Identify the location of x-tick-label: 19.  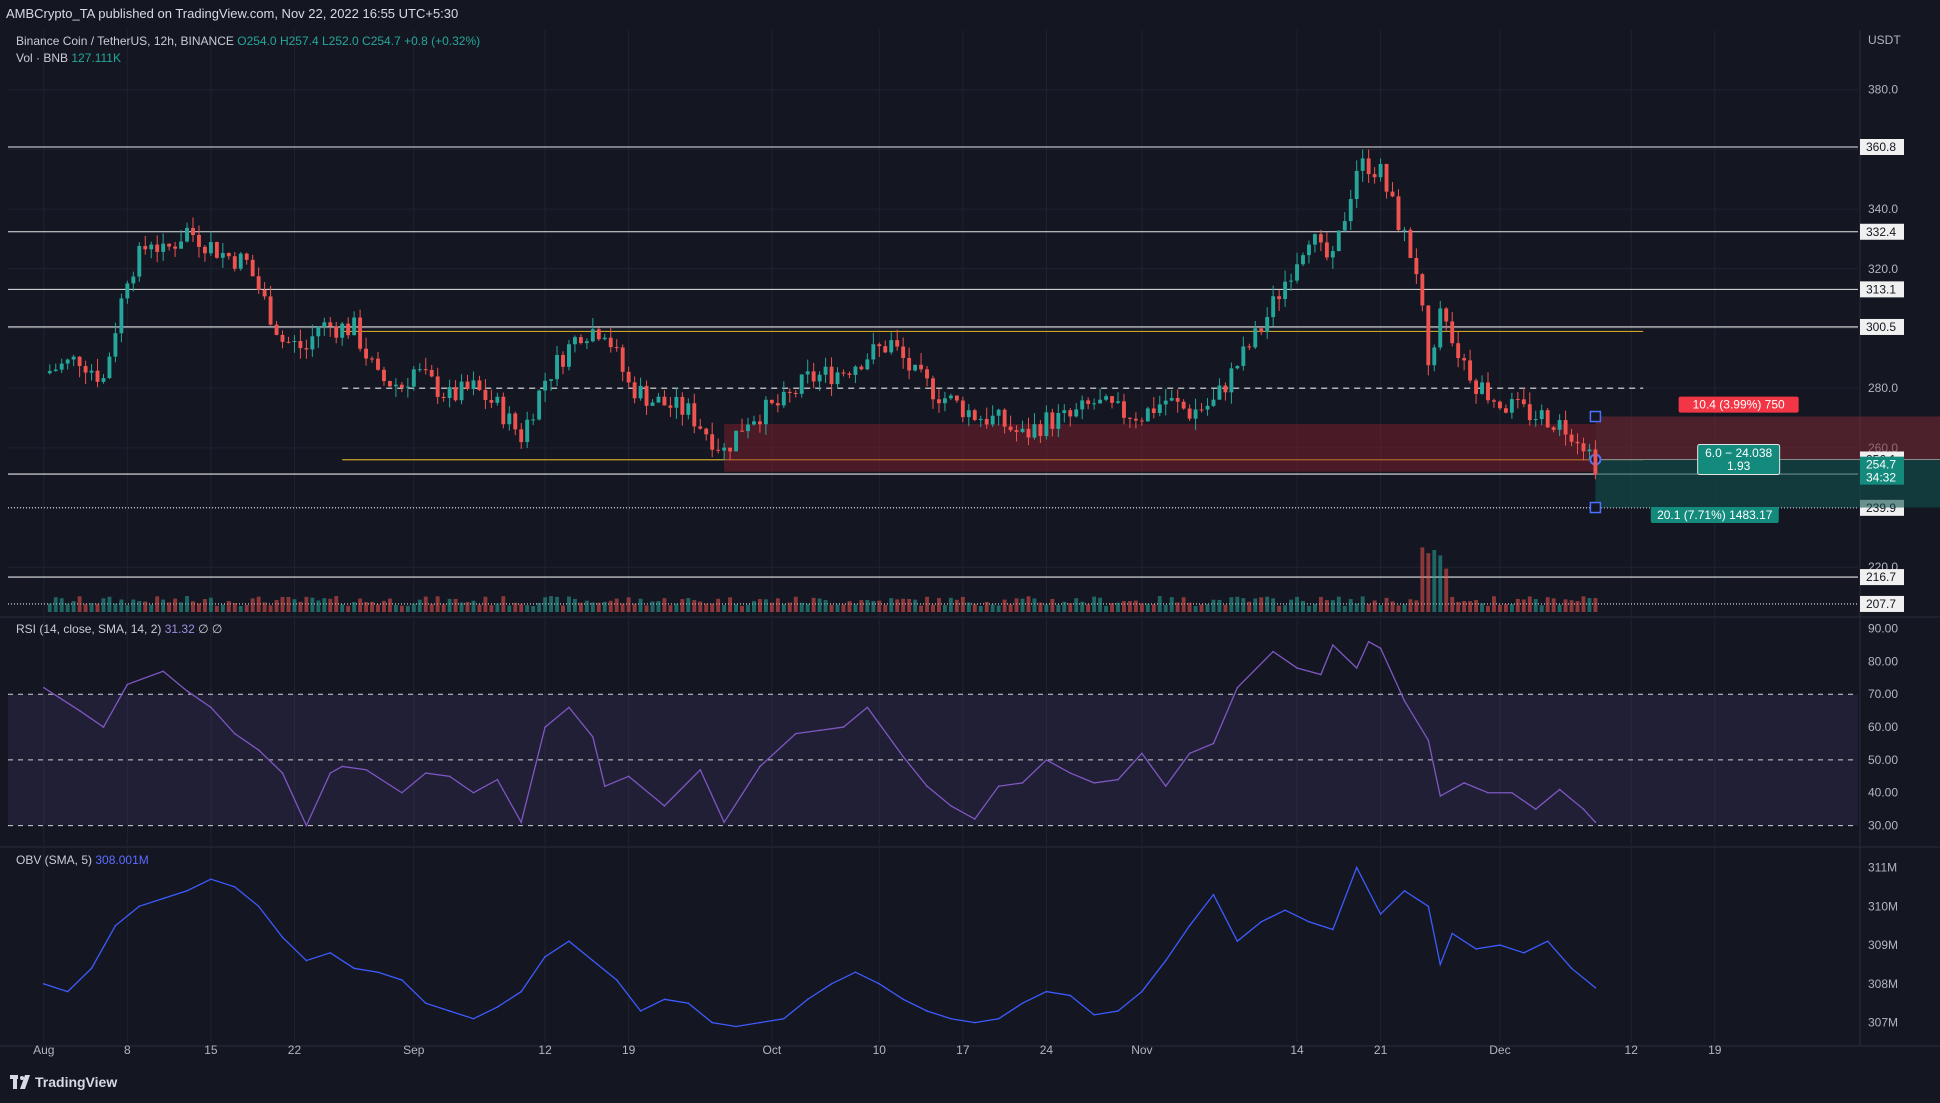
(1715, 1050).